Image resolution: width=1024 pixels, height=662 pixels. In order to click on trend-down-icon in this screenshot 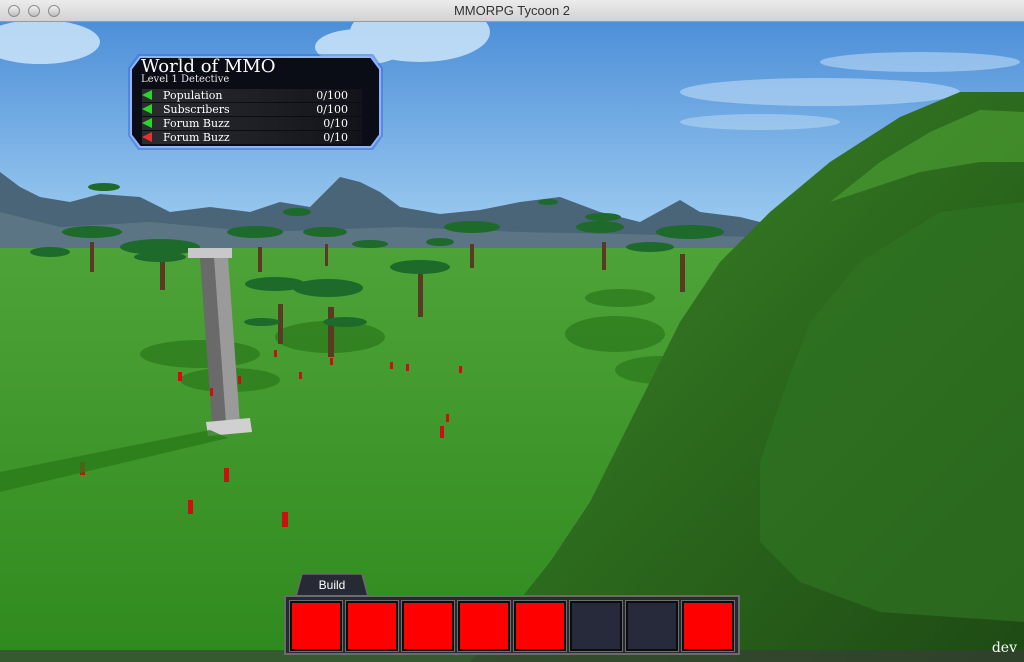, I will do `click(147, 137)`.